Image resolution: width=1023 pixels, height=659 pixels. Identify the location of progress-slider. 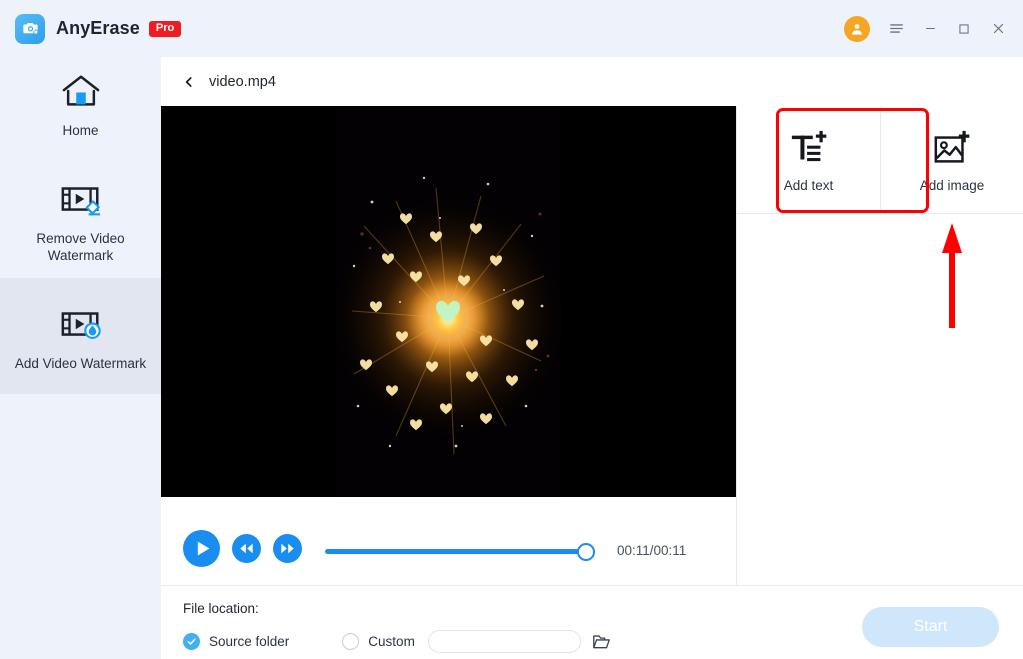
(460, 551).